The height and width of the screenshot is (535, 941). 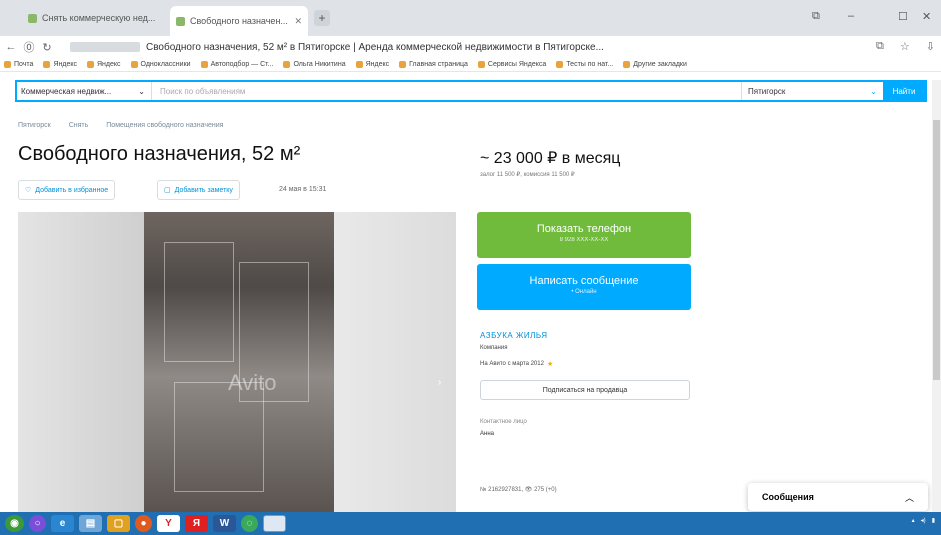 What do you see at coordinates (550, 364) in the screenshot?
I see `star-icon: ★` at bounding box center [550, 364].